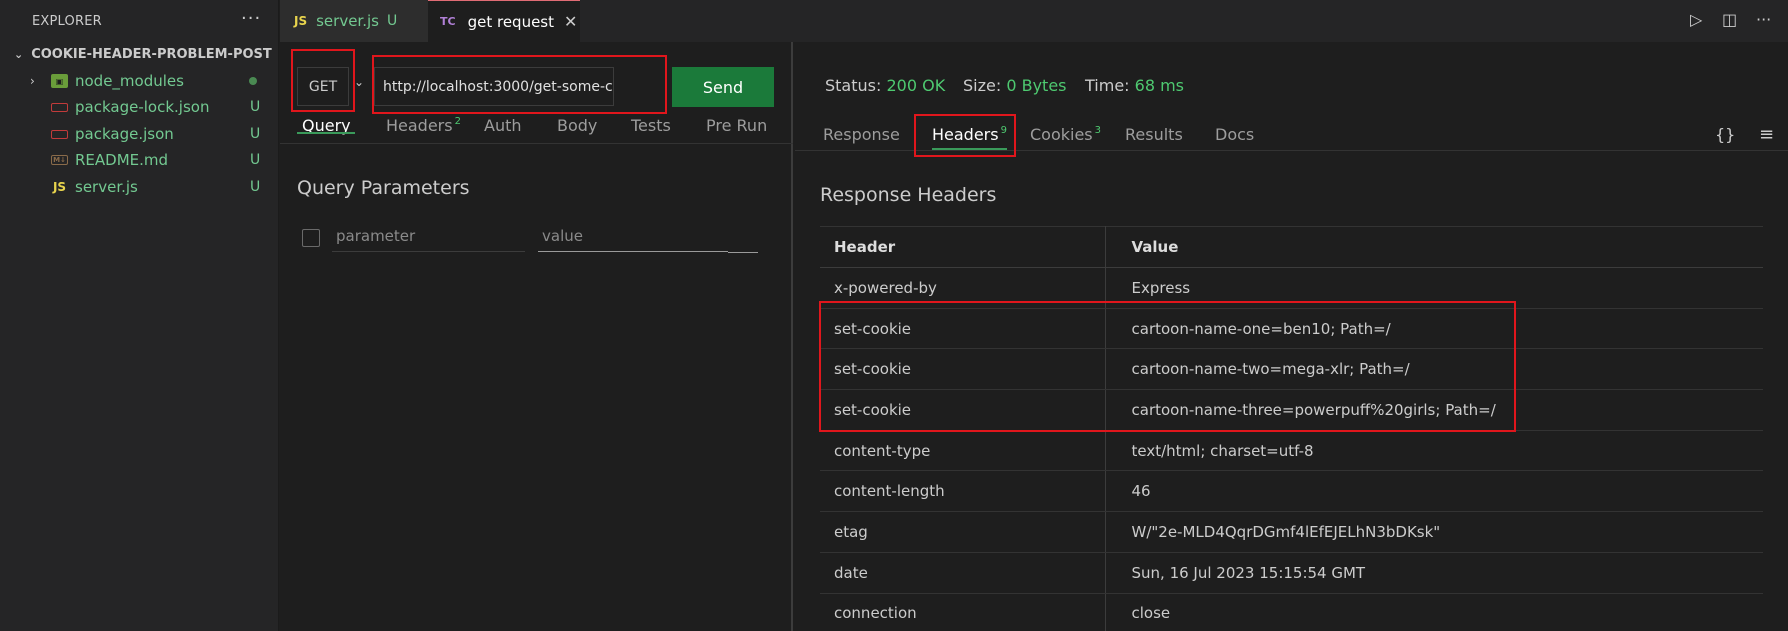 This screenshot has height=631, width=1788. I want to click on time-info: Time: 68 ms, so click(1135, 85).